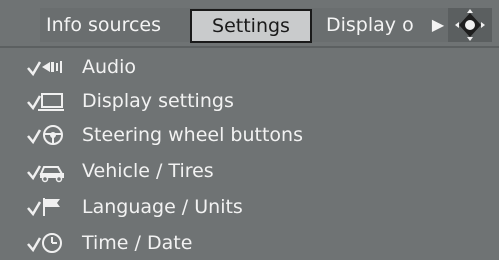 The height and width of the screenshot is (260, 499). Describe the element at coordinates (46, 207) in the screenshot. I see `language-icon` at that location.